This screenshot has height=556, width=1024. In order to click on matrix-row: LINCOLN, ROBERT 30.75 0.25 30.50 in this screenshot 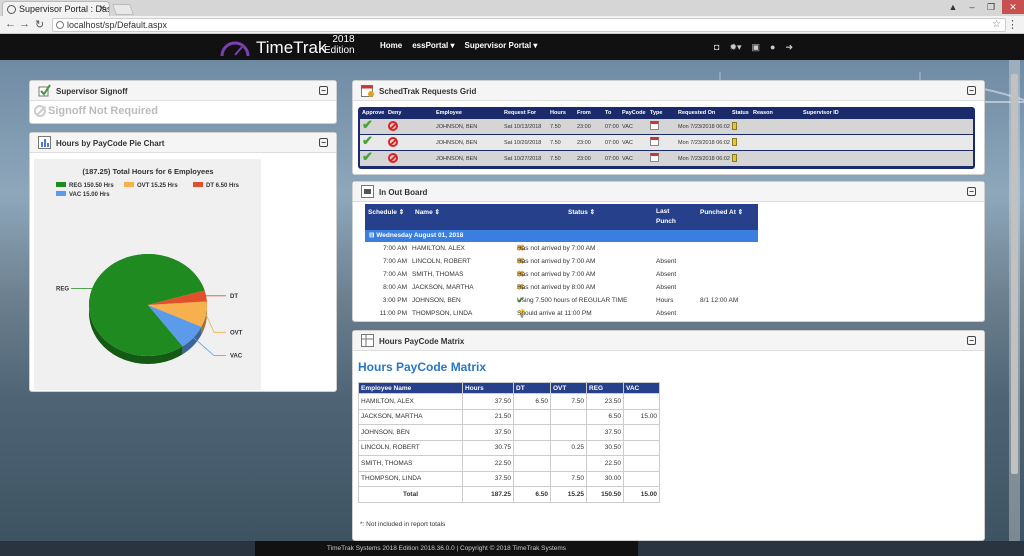, I will do `click(509, 447)`.